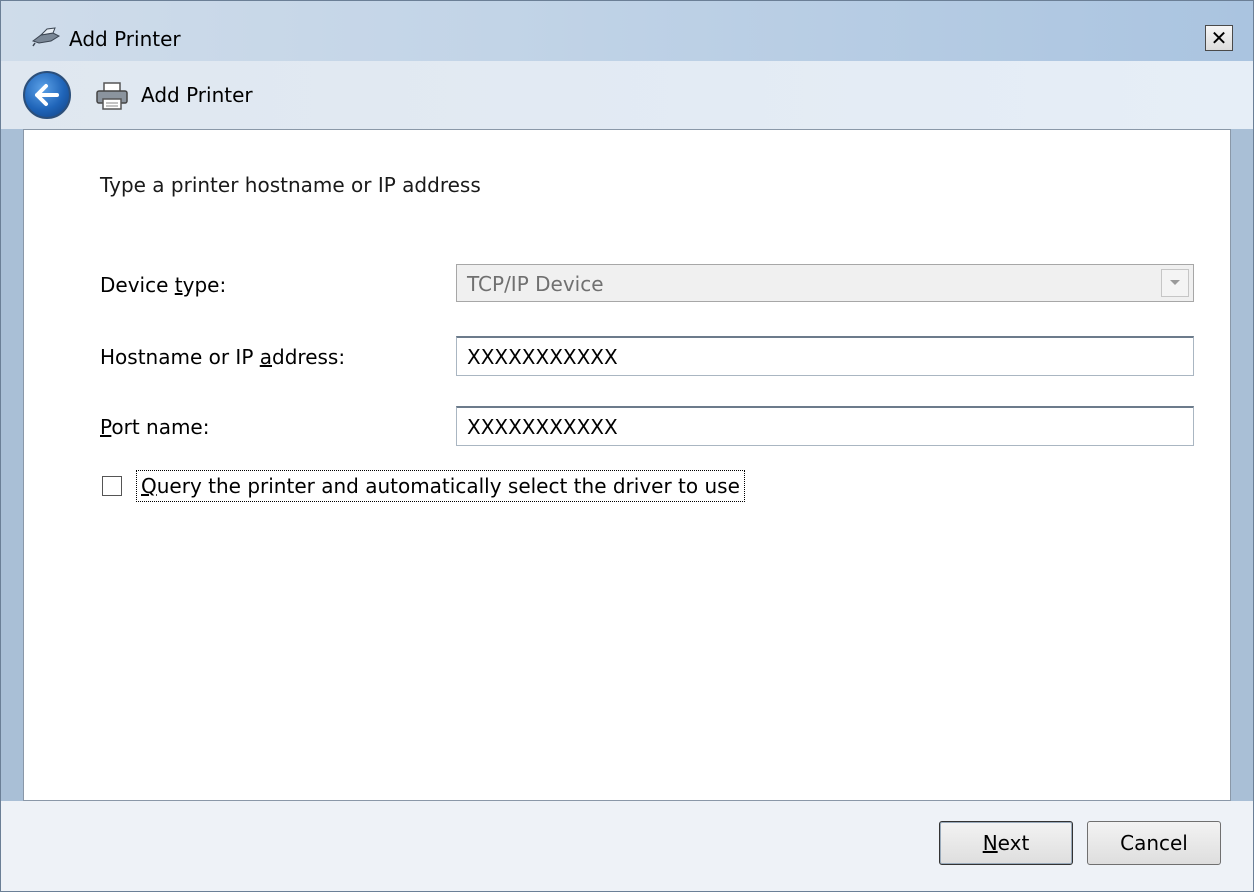 This screenshot has width=1254, height=892. I want to click on back-button, so click(47, 95).